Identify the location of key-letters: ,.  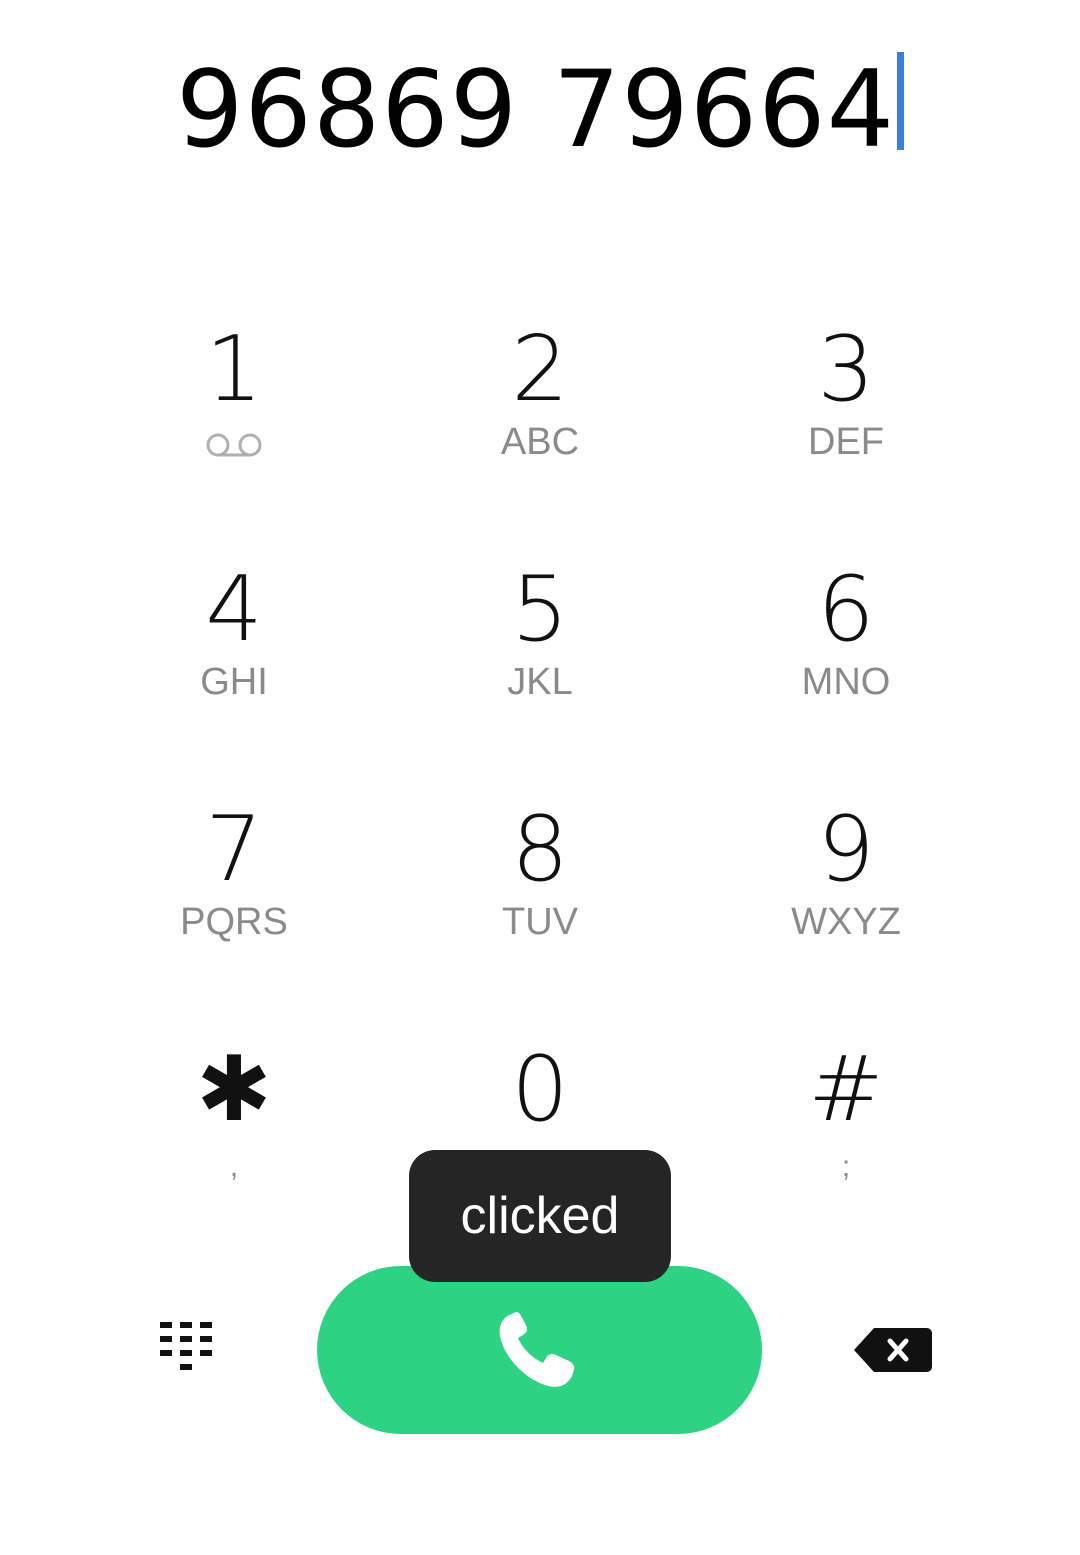
(234, 1166).